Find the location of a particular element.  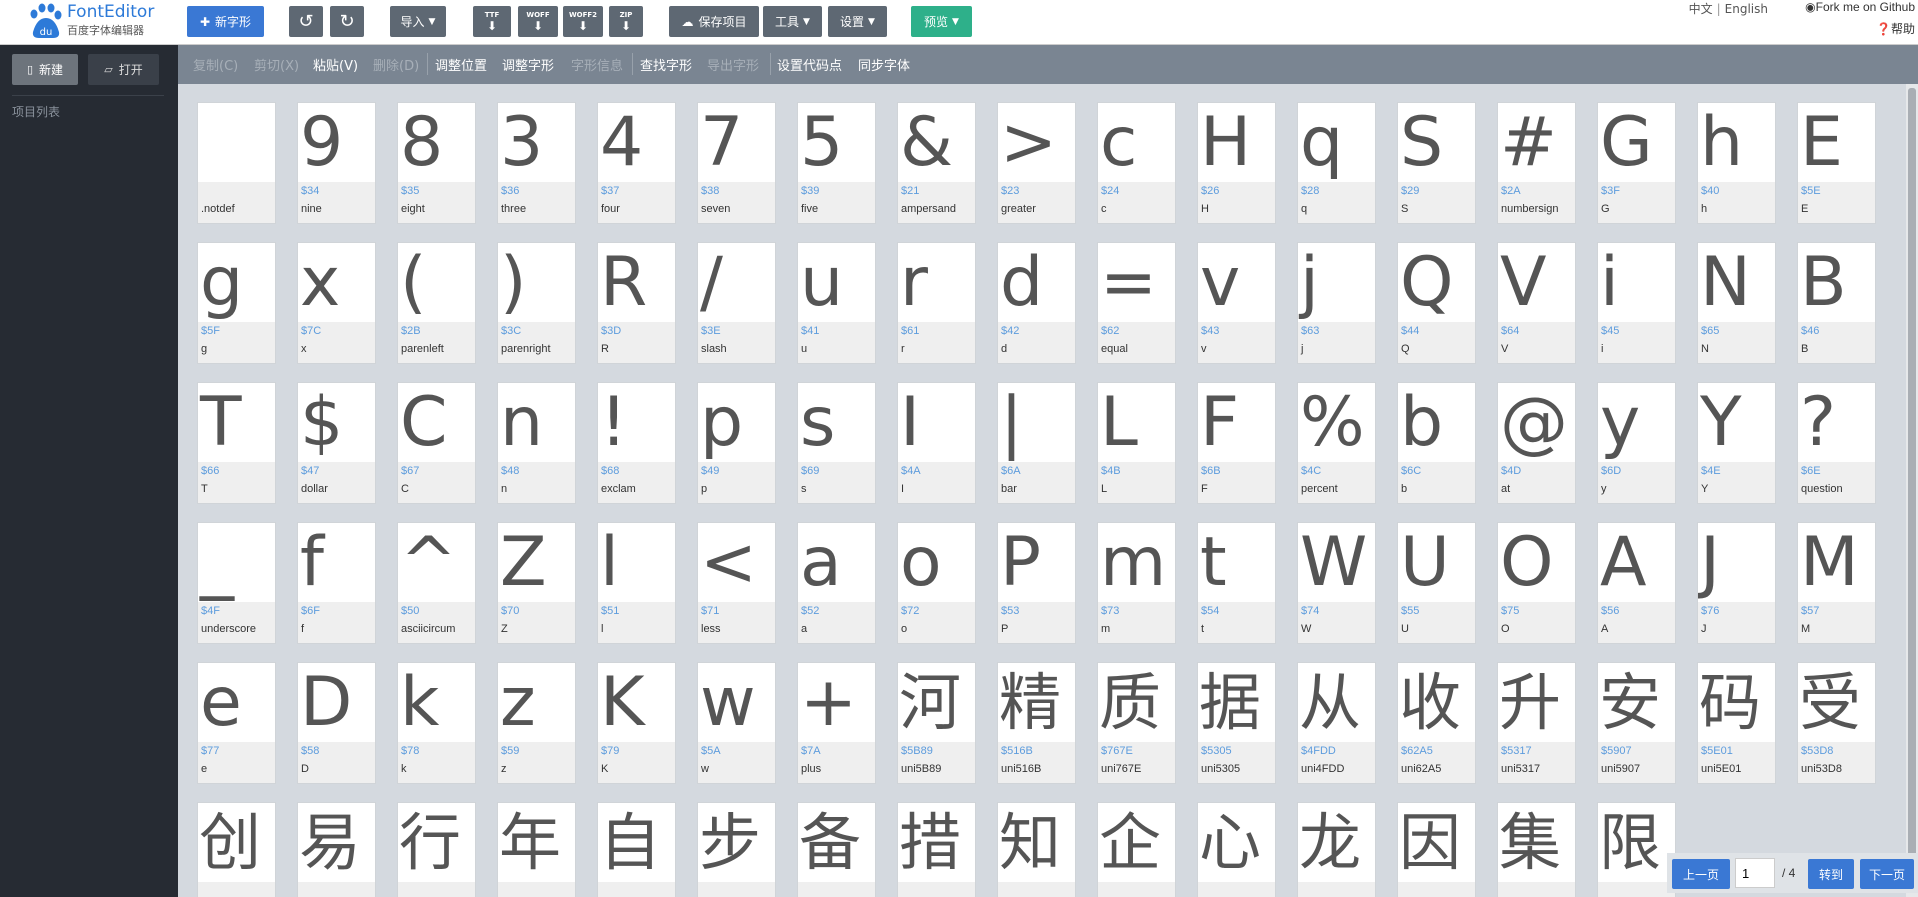

glyph-cell: 5 $39 five is located at coordinates (836, 163).